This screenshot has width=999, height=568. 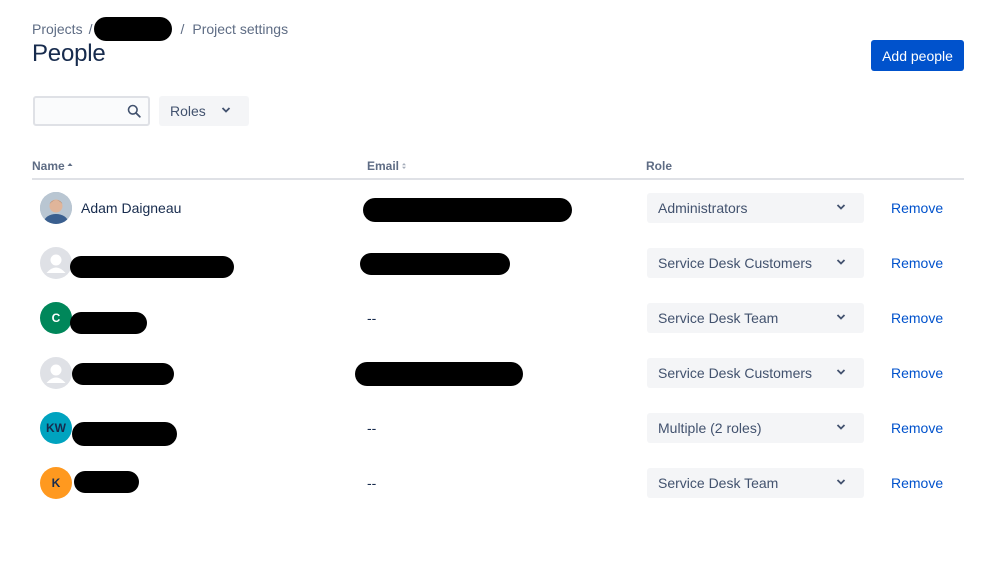 What do you see at coordinates (56, 318) in the screenshot?
I see `user-initials-avatar: C` at bounding box center [56, 318].